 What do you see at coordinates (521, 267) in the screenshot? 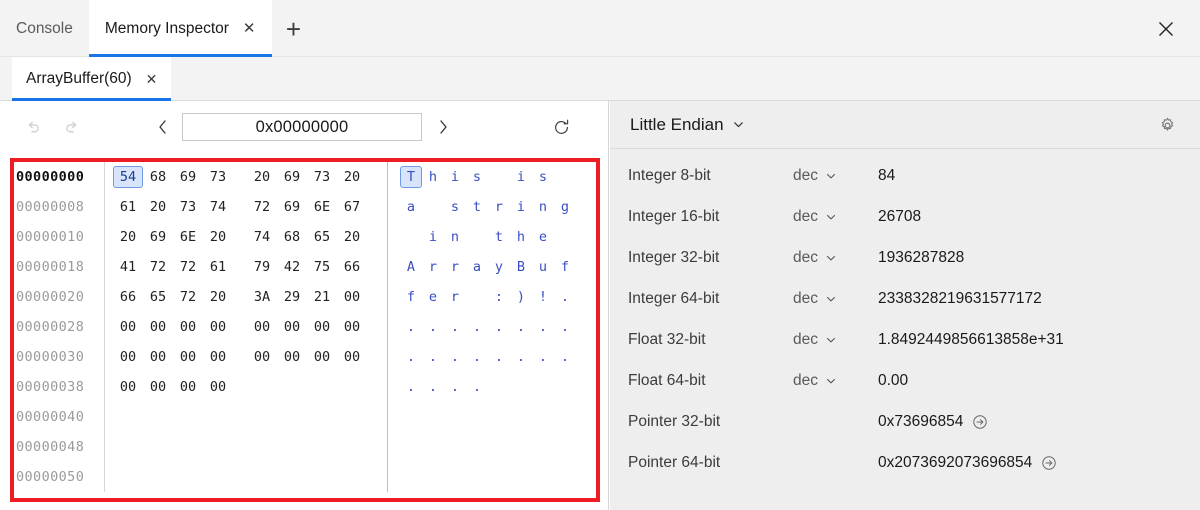
I see `ascii-char: B` at bounding box center [521, 267].